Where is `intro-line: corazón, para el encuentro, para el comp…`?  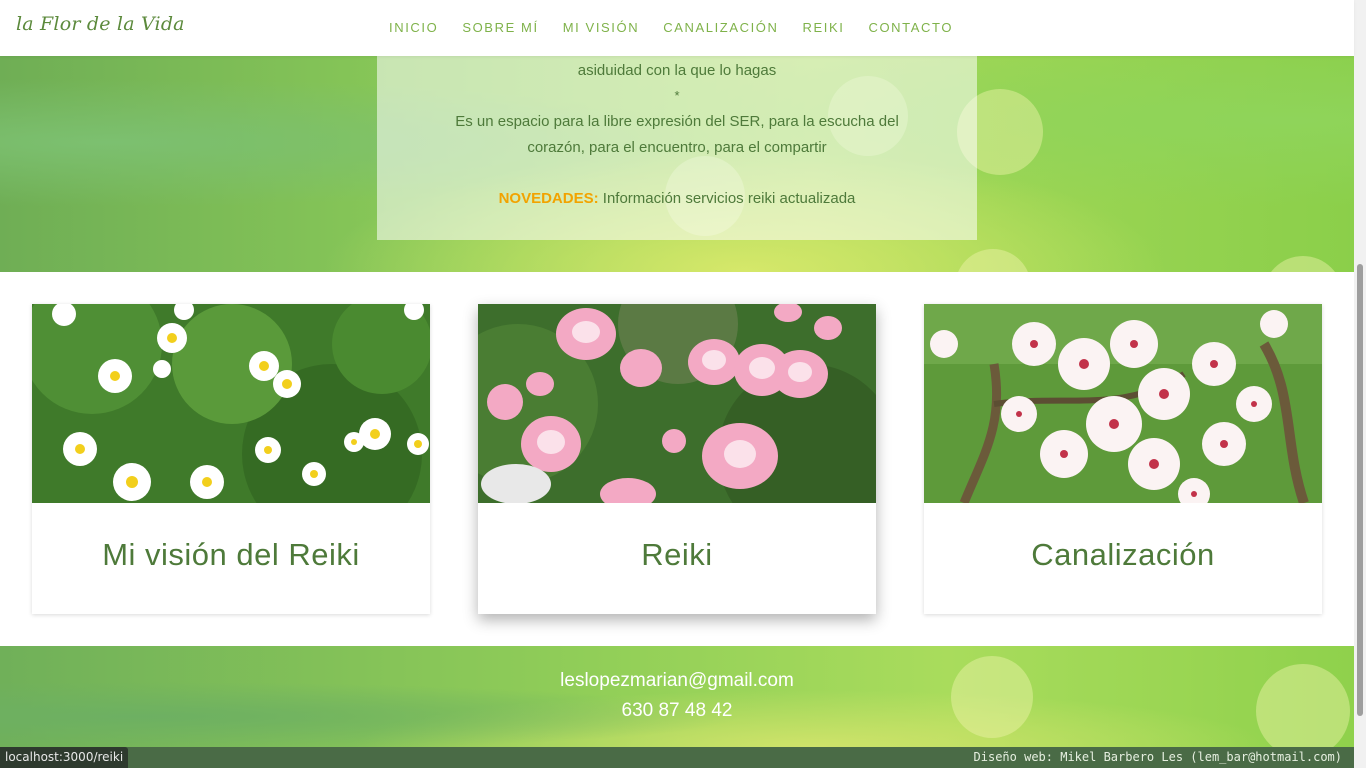
intro-line: corazón, para el encuentro, para el comp… is located at coordinates (677, 147).